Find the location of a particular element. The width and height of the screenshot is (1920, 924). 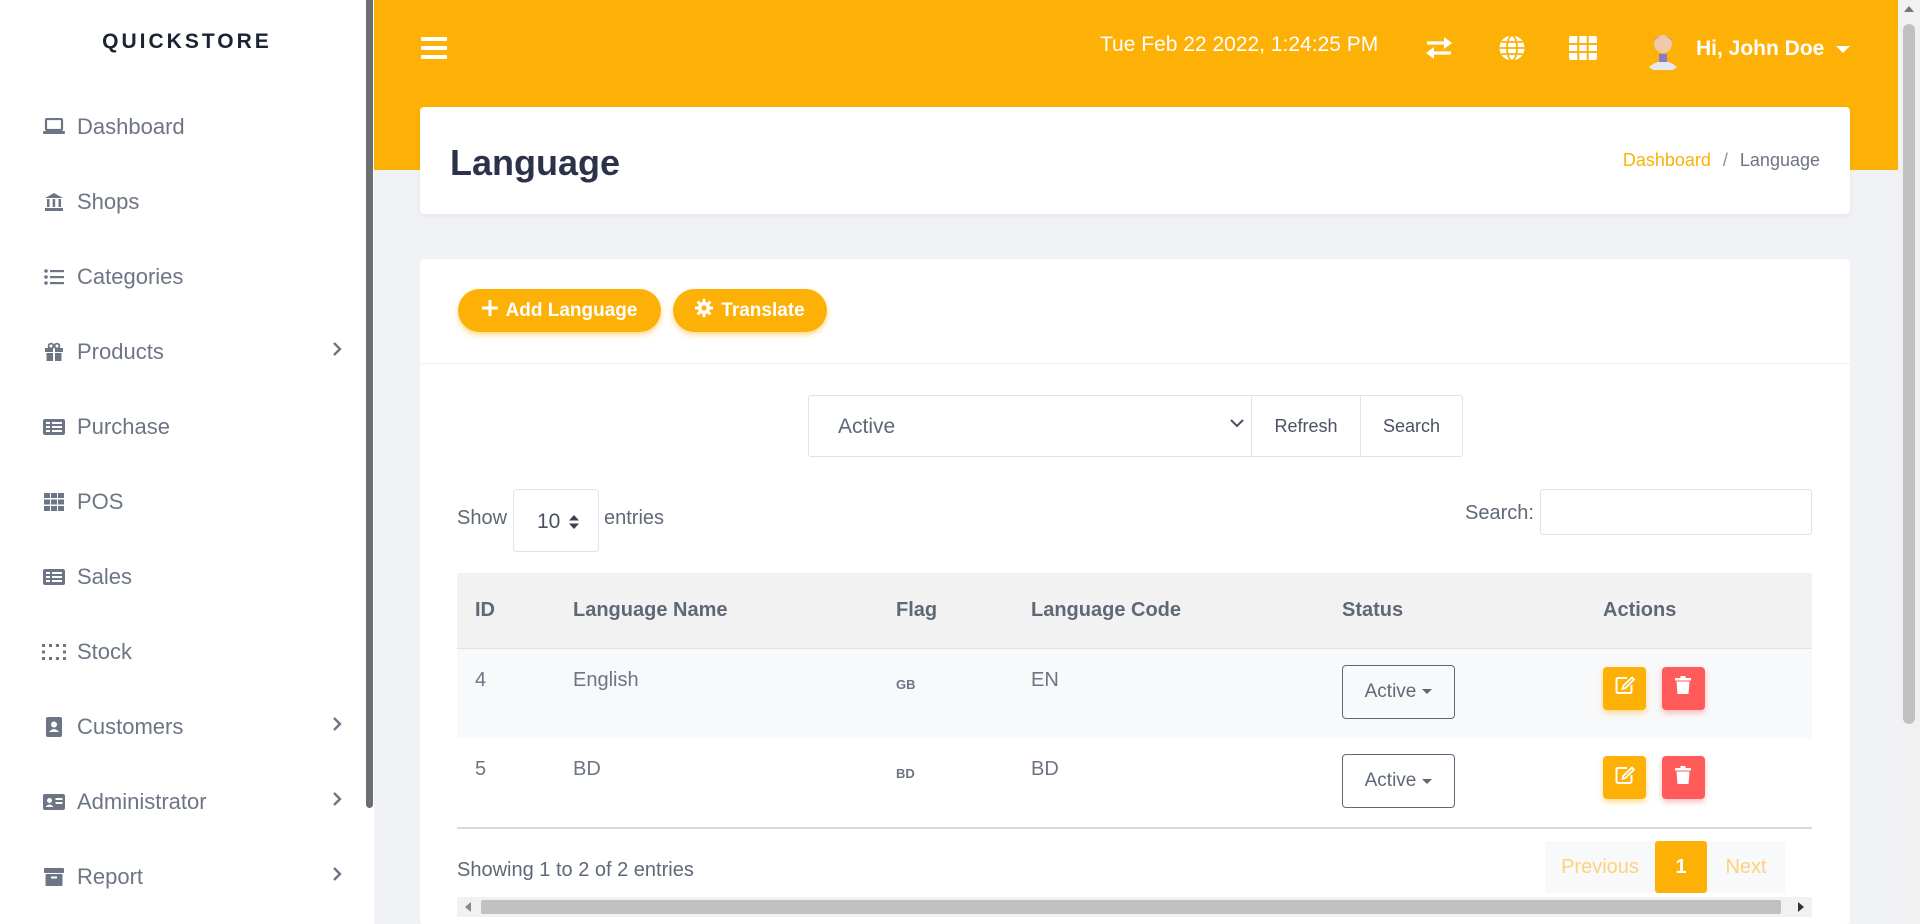

column-header-id: ID is located at coordinates (506, 610).